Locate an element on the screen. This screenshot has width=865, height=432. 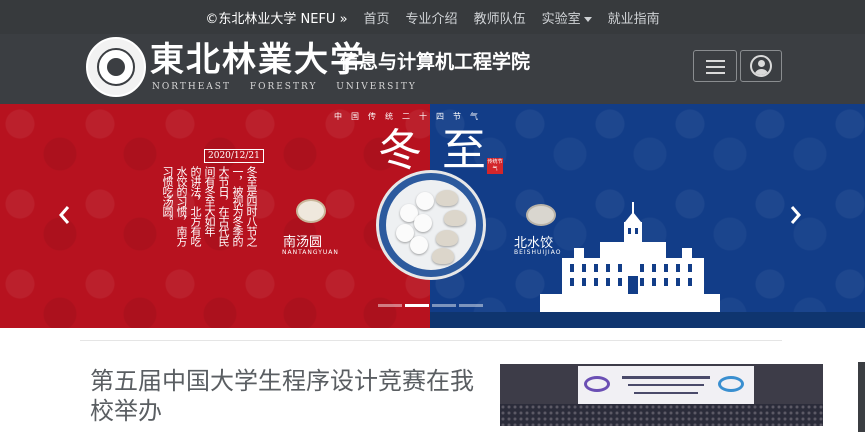
seal-core is located at coordinates (116, 67).